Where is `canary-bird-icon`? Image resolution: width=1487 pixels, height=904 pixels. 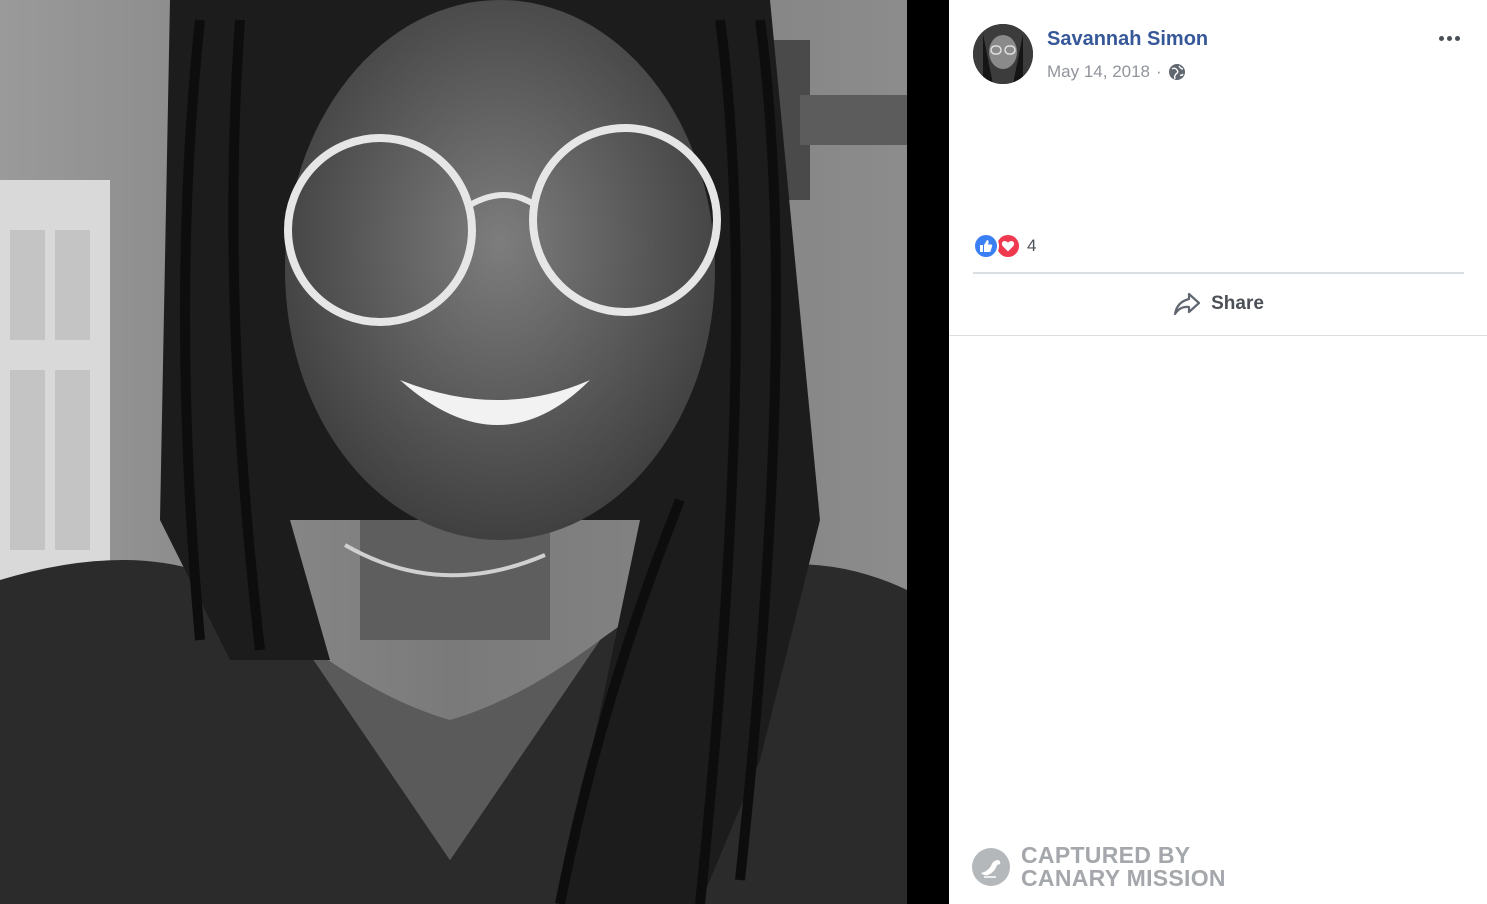 canary-bird-icon is located at coordinates (991, 867).